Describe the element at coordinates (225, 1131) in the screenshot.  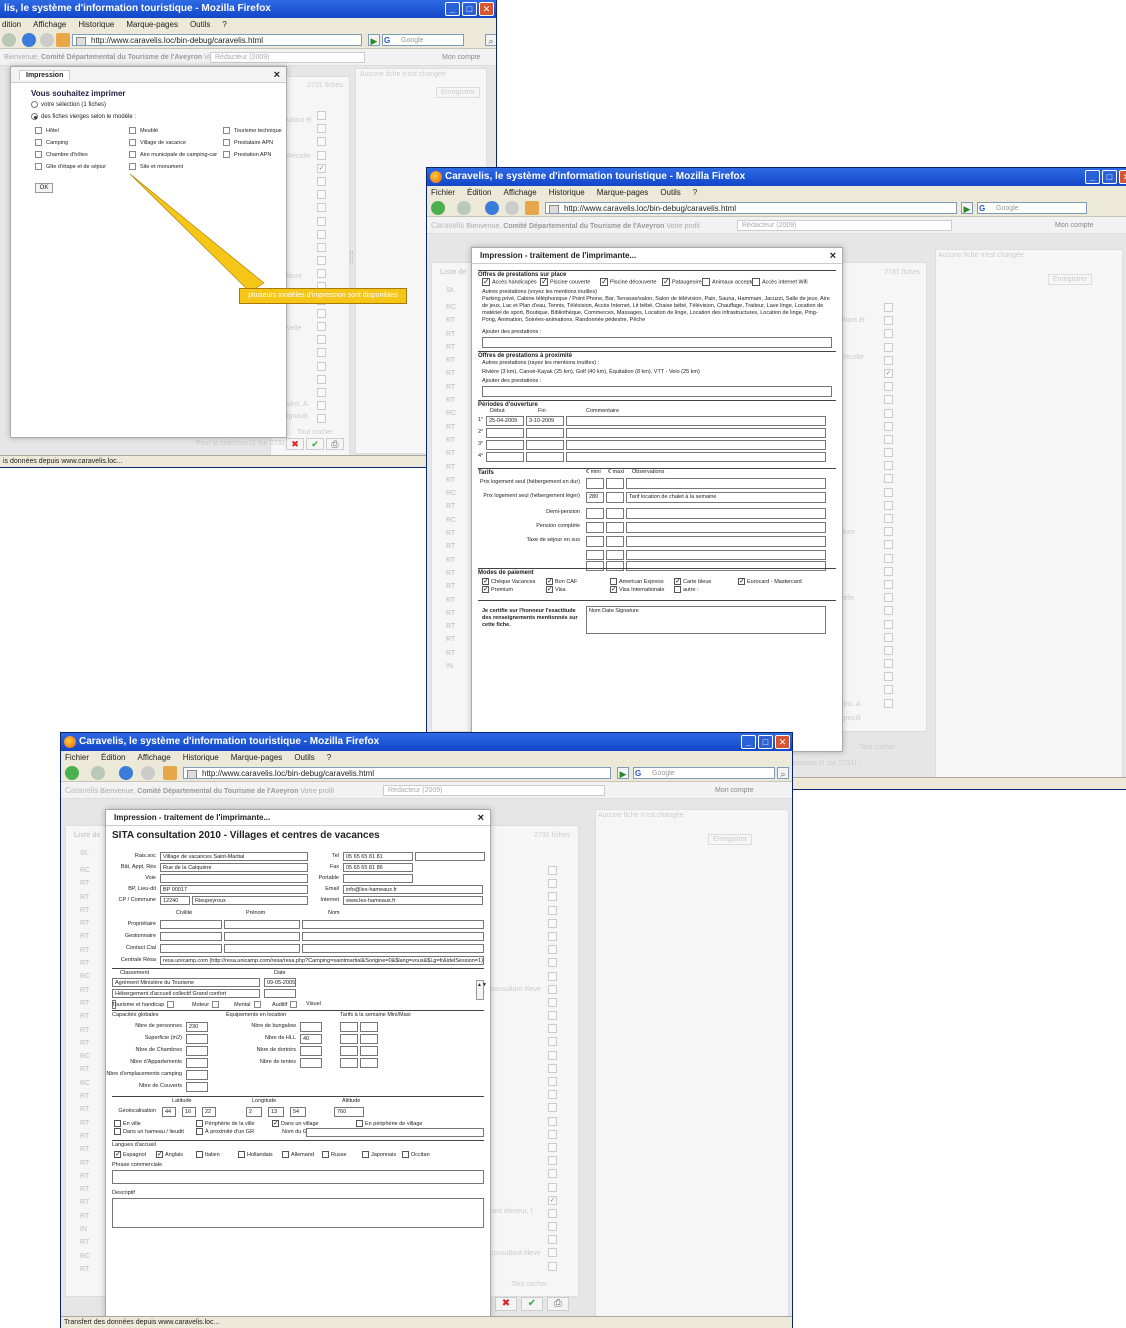
I see `situation-option: À proximité d'un GR` at that location.